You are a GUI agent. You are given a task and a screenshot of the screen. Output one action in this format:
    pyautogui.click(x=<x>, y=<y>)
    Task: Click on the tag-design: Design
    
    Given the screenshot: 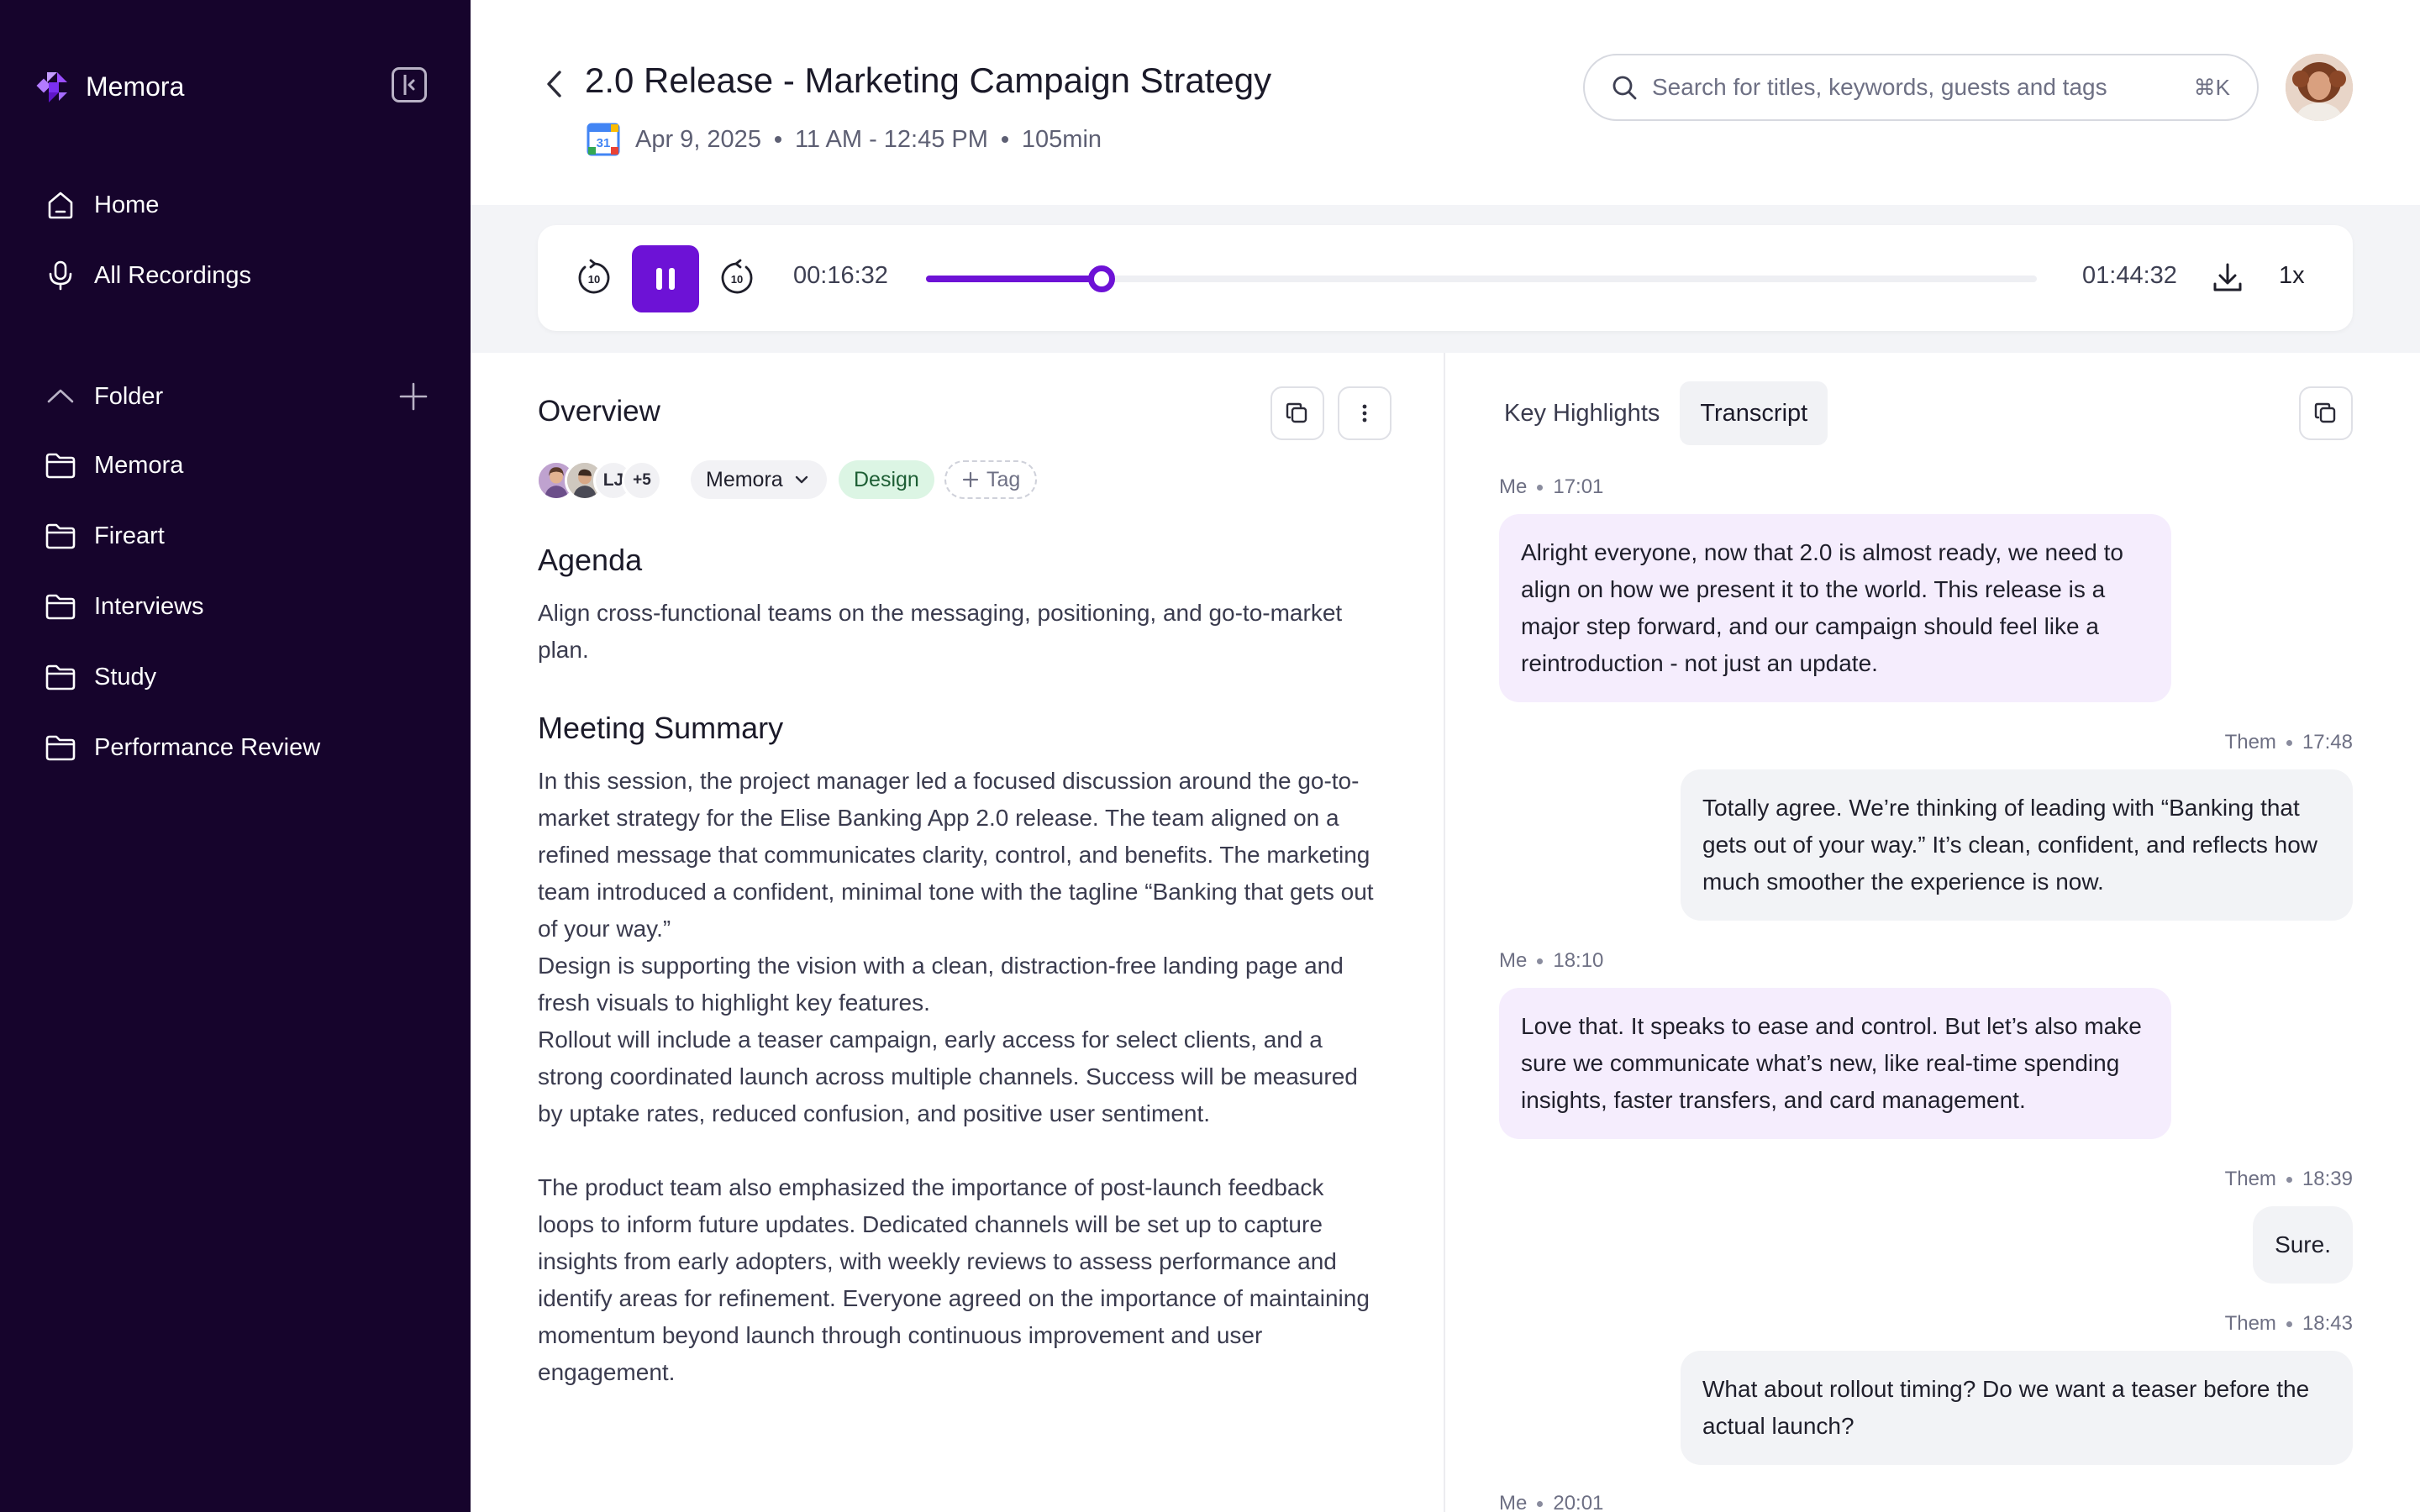 What is the action you would take?
    pyautogui.click(x=886, y=479)
    